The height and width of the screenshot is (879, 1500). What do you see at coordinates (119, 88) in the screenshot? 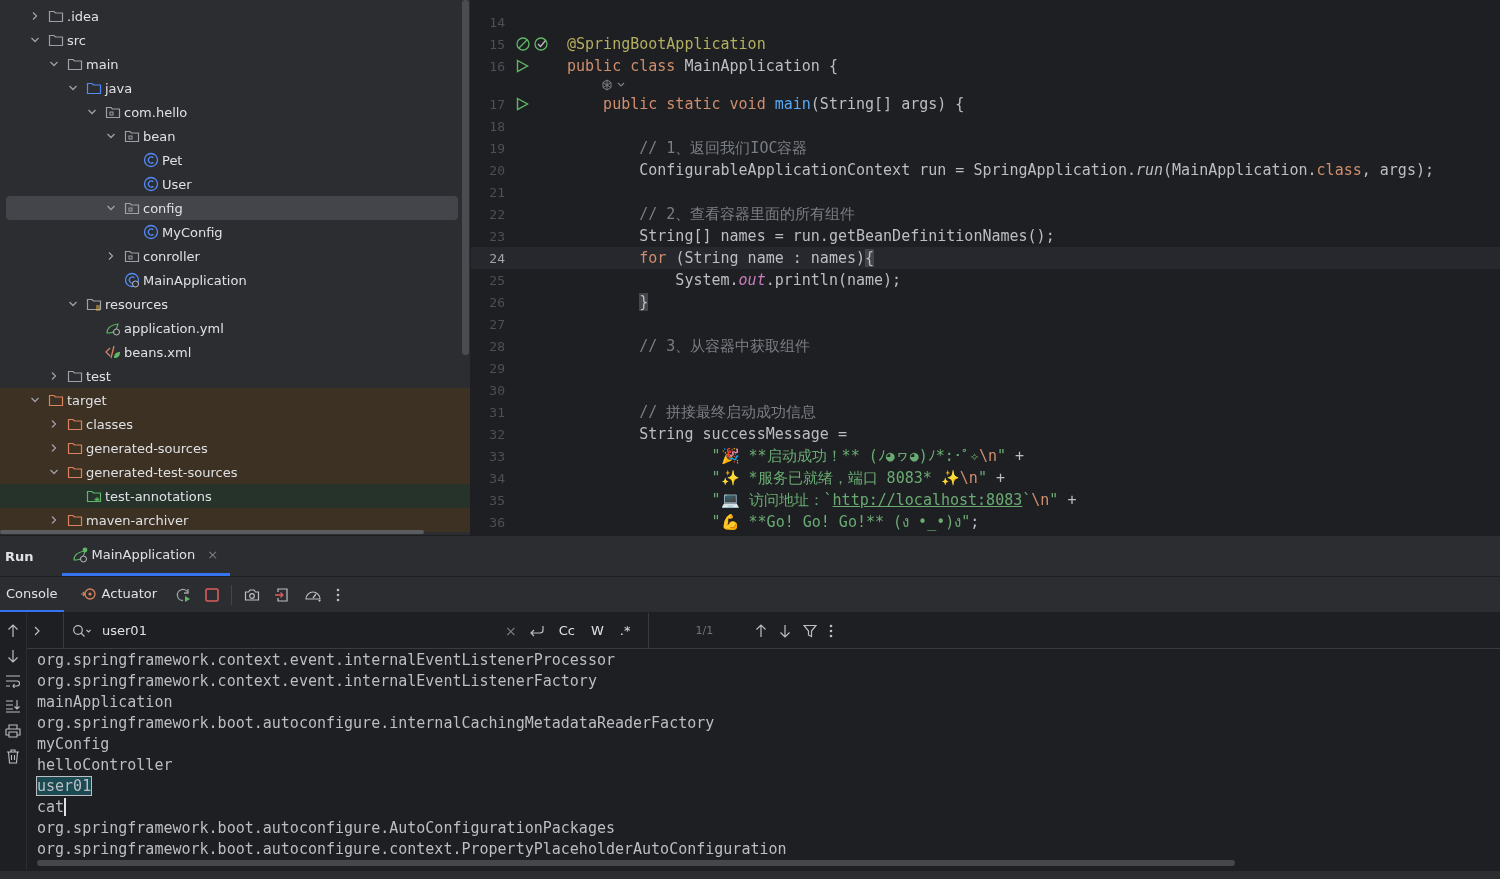
I see `tree-item: java` at bounding box center [119, 88].